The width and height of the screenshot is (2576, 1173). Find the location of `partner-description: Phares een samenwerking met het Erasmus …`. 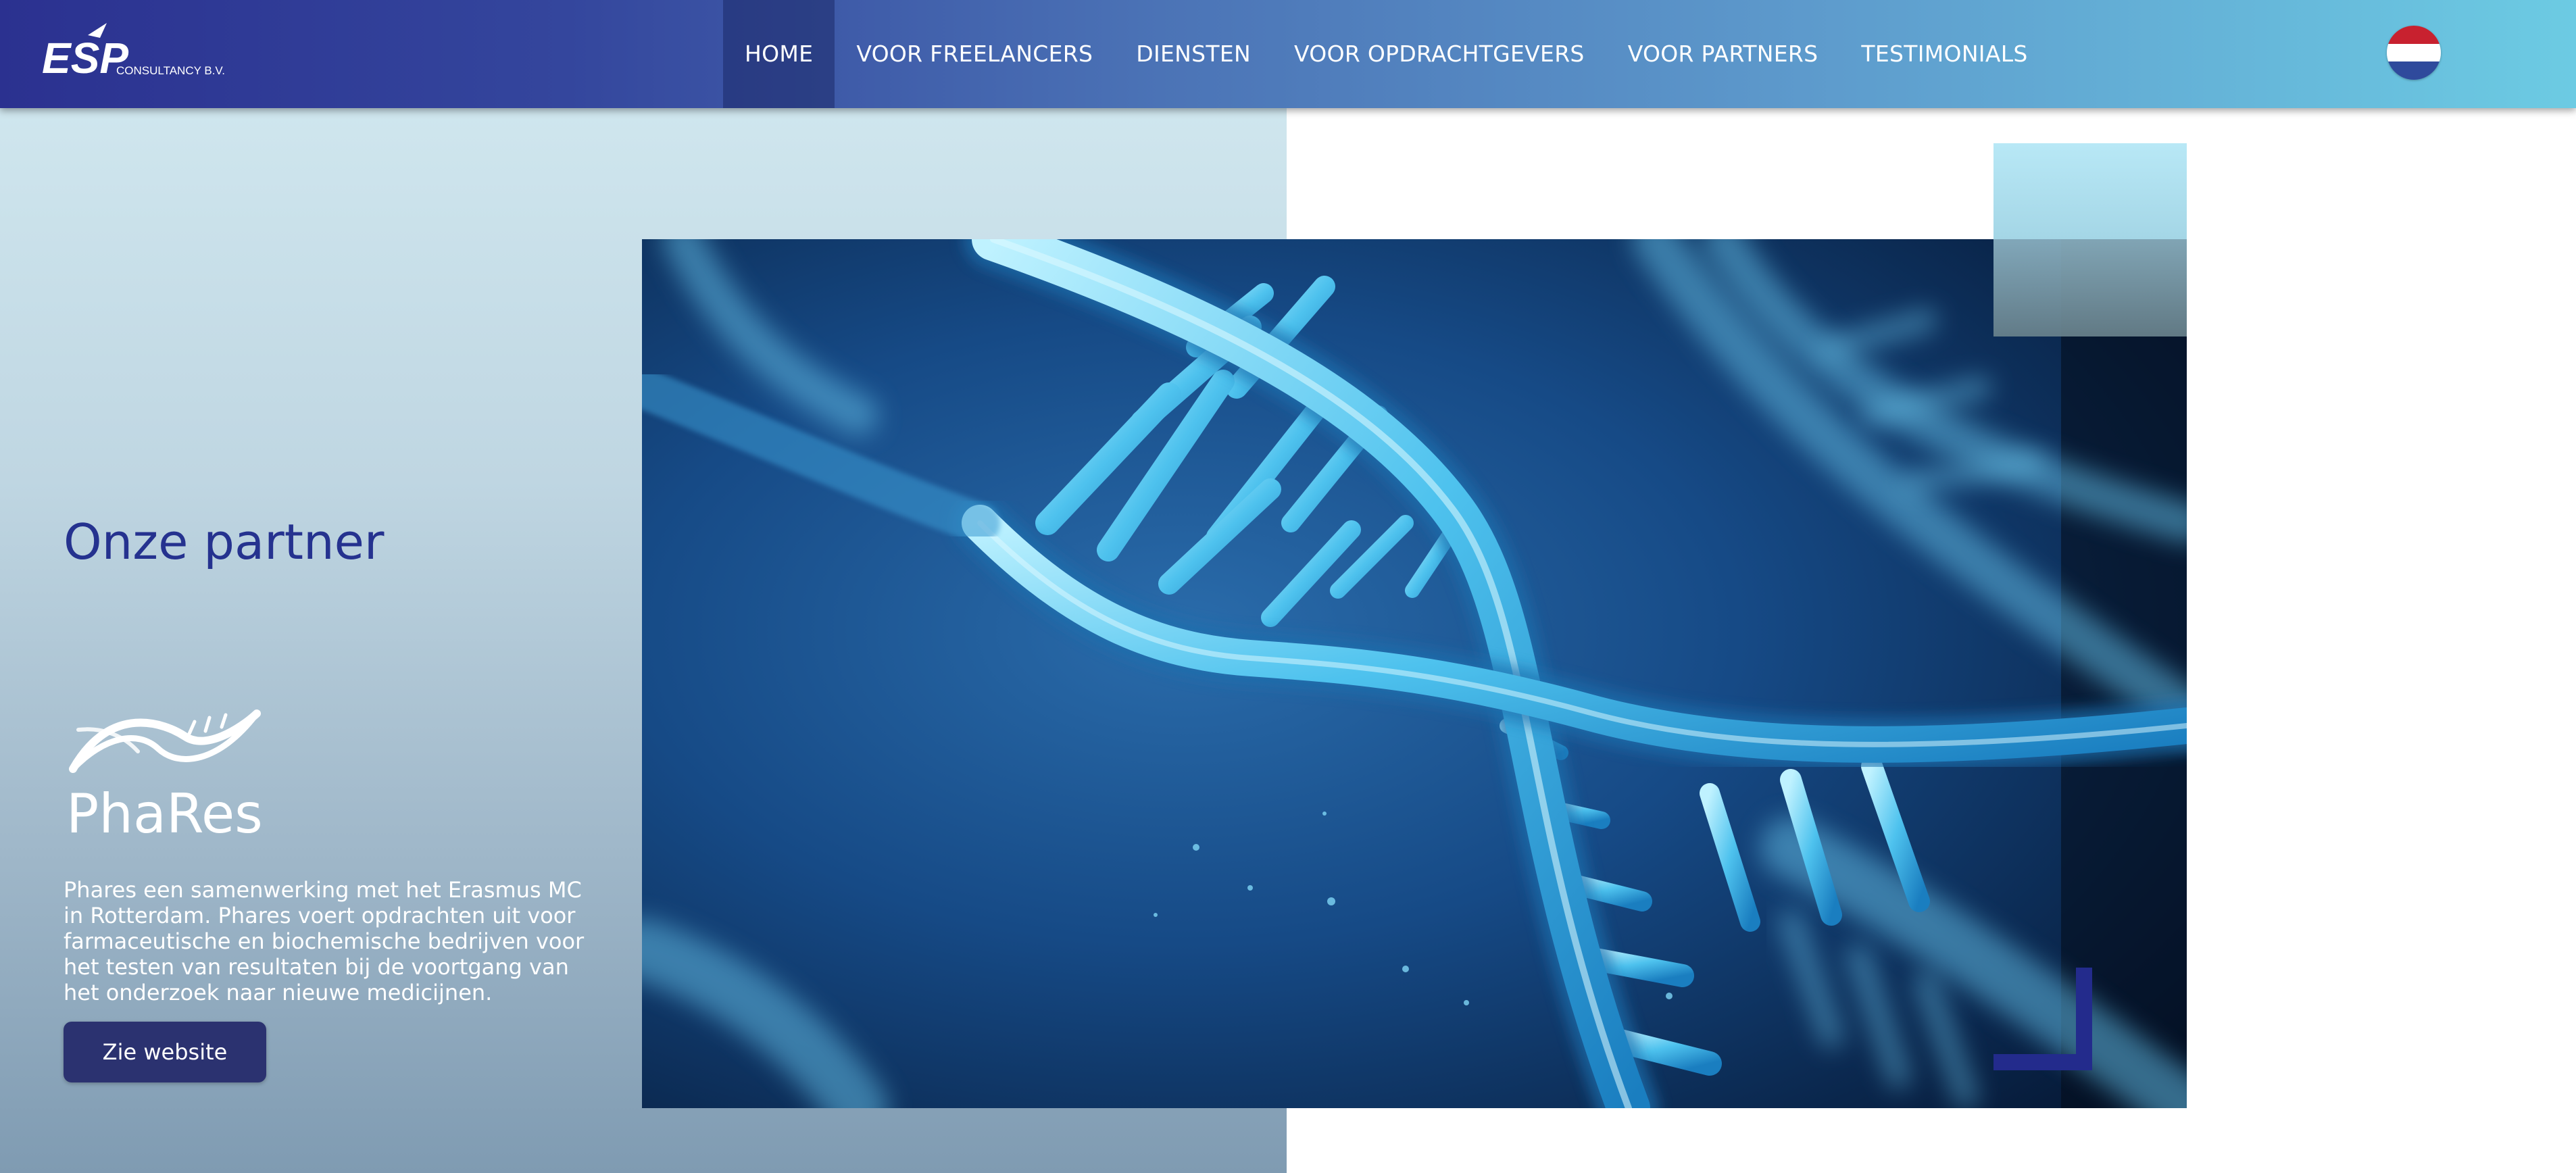

partner-description: Phares een samenwerking met het Erasmus … is located at coordinates (324, 941).